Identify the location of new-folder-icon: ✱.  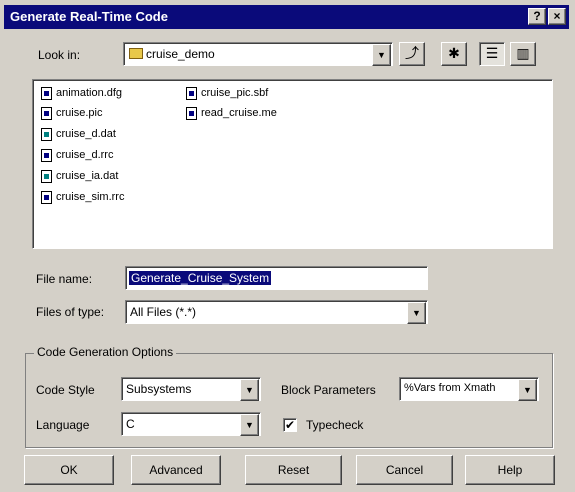
(454, 53).